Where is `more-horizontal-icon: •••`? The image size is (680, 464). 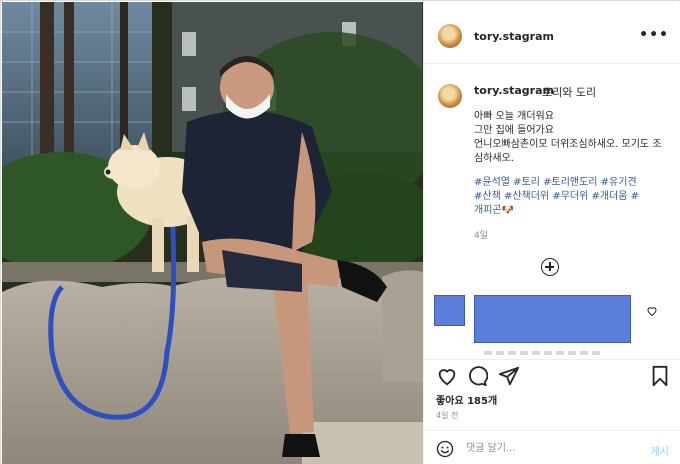
more-horizontal-icon: ••• is located at coordinates (654, 35).